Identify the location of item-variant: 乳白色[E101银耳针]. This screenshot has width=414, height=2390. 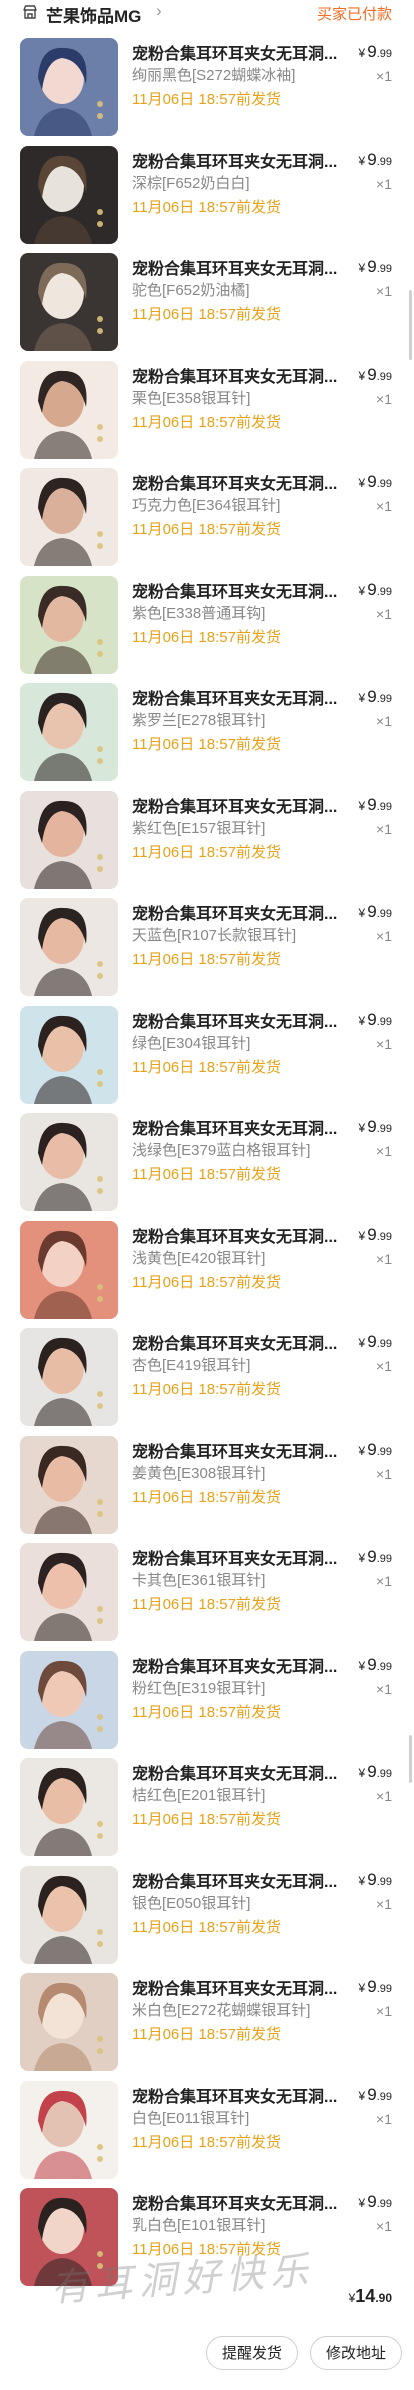
(199, 2225).